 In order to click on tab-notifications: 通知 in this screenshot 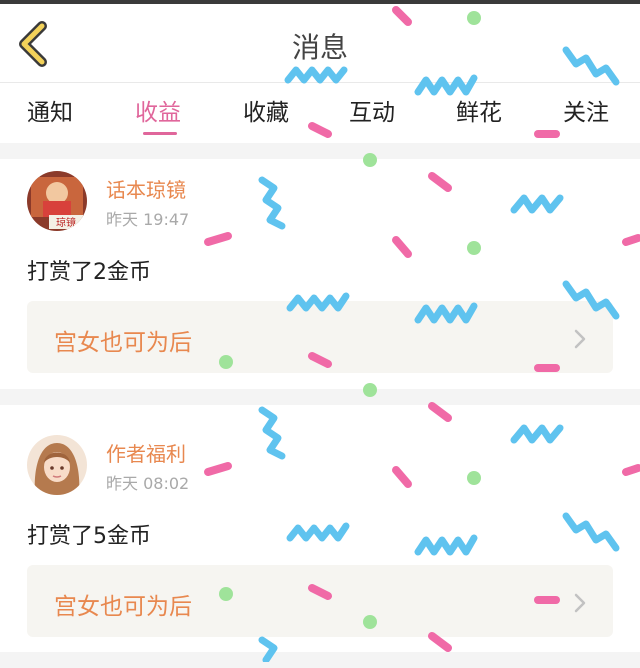, I will do `click(50, 110)`.